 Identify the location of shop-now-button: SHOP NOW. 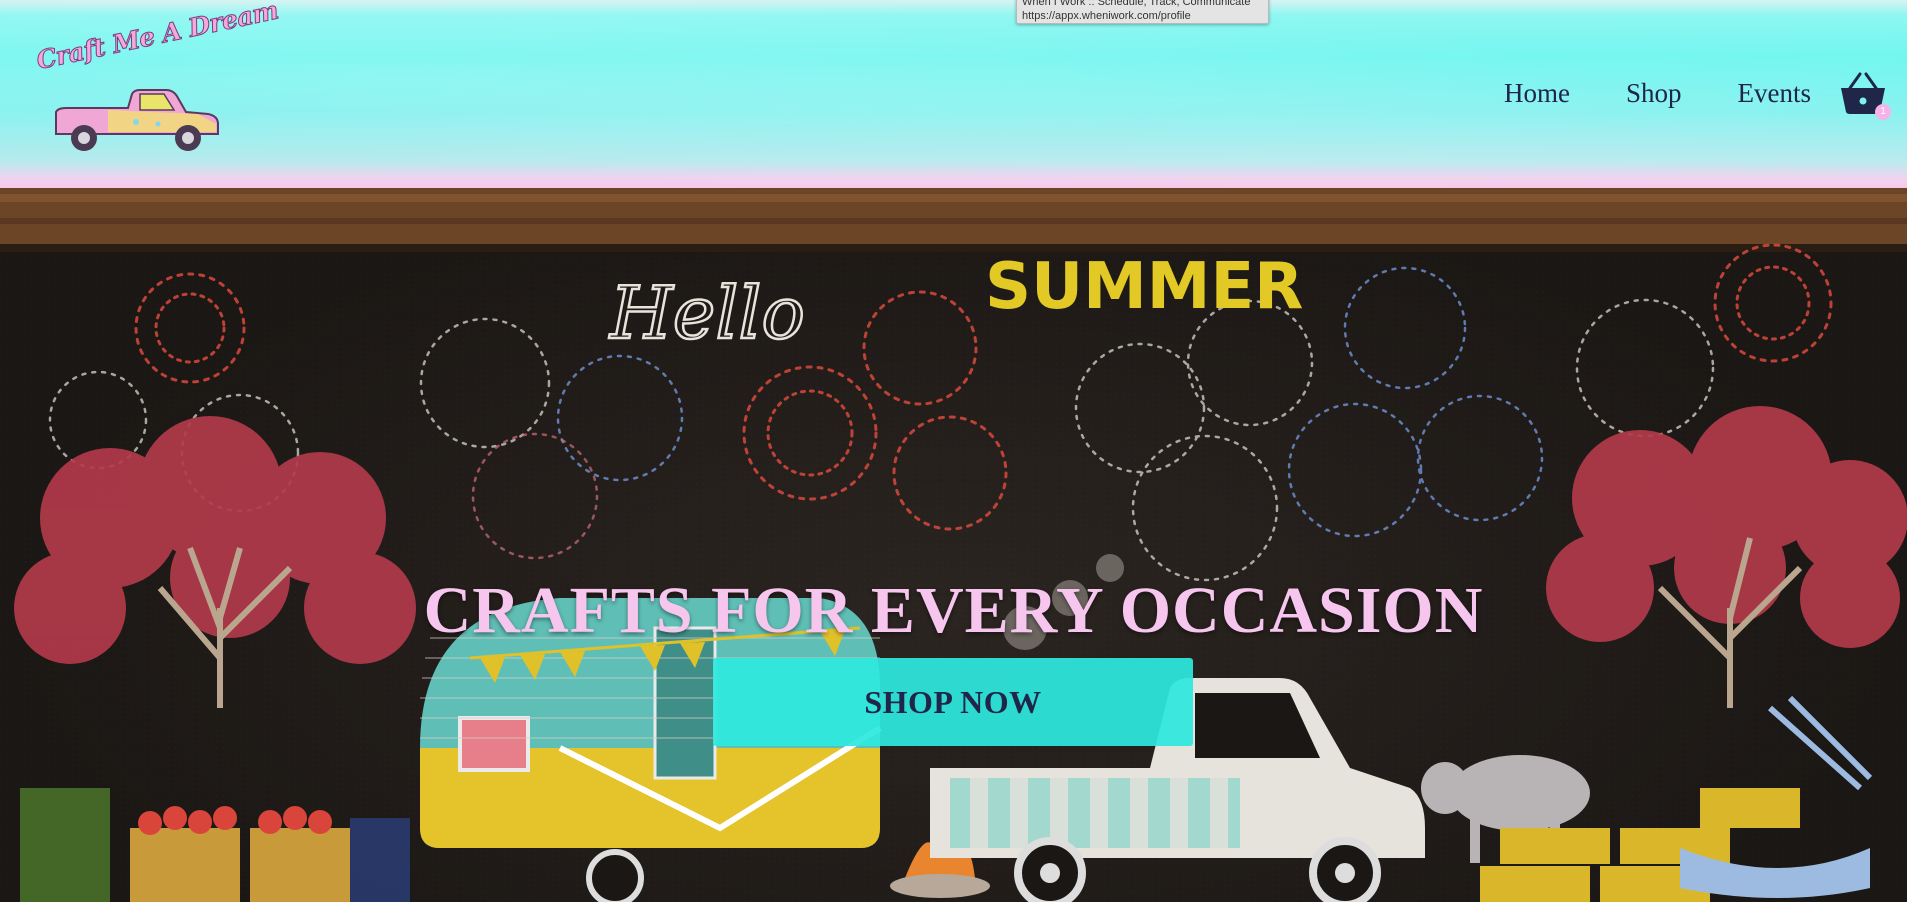
(953, 702).